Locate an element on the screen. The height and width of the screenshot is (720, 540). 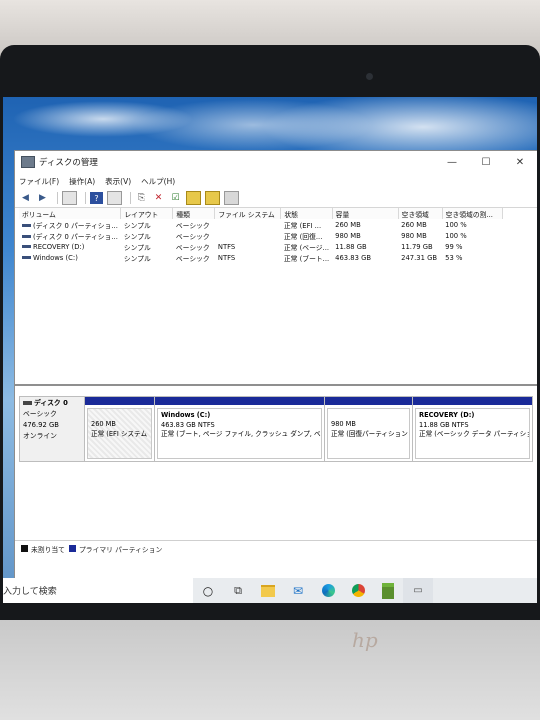
partition-status: 正常 (EFI システム is located at coordinates (119, 433).